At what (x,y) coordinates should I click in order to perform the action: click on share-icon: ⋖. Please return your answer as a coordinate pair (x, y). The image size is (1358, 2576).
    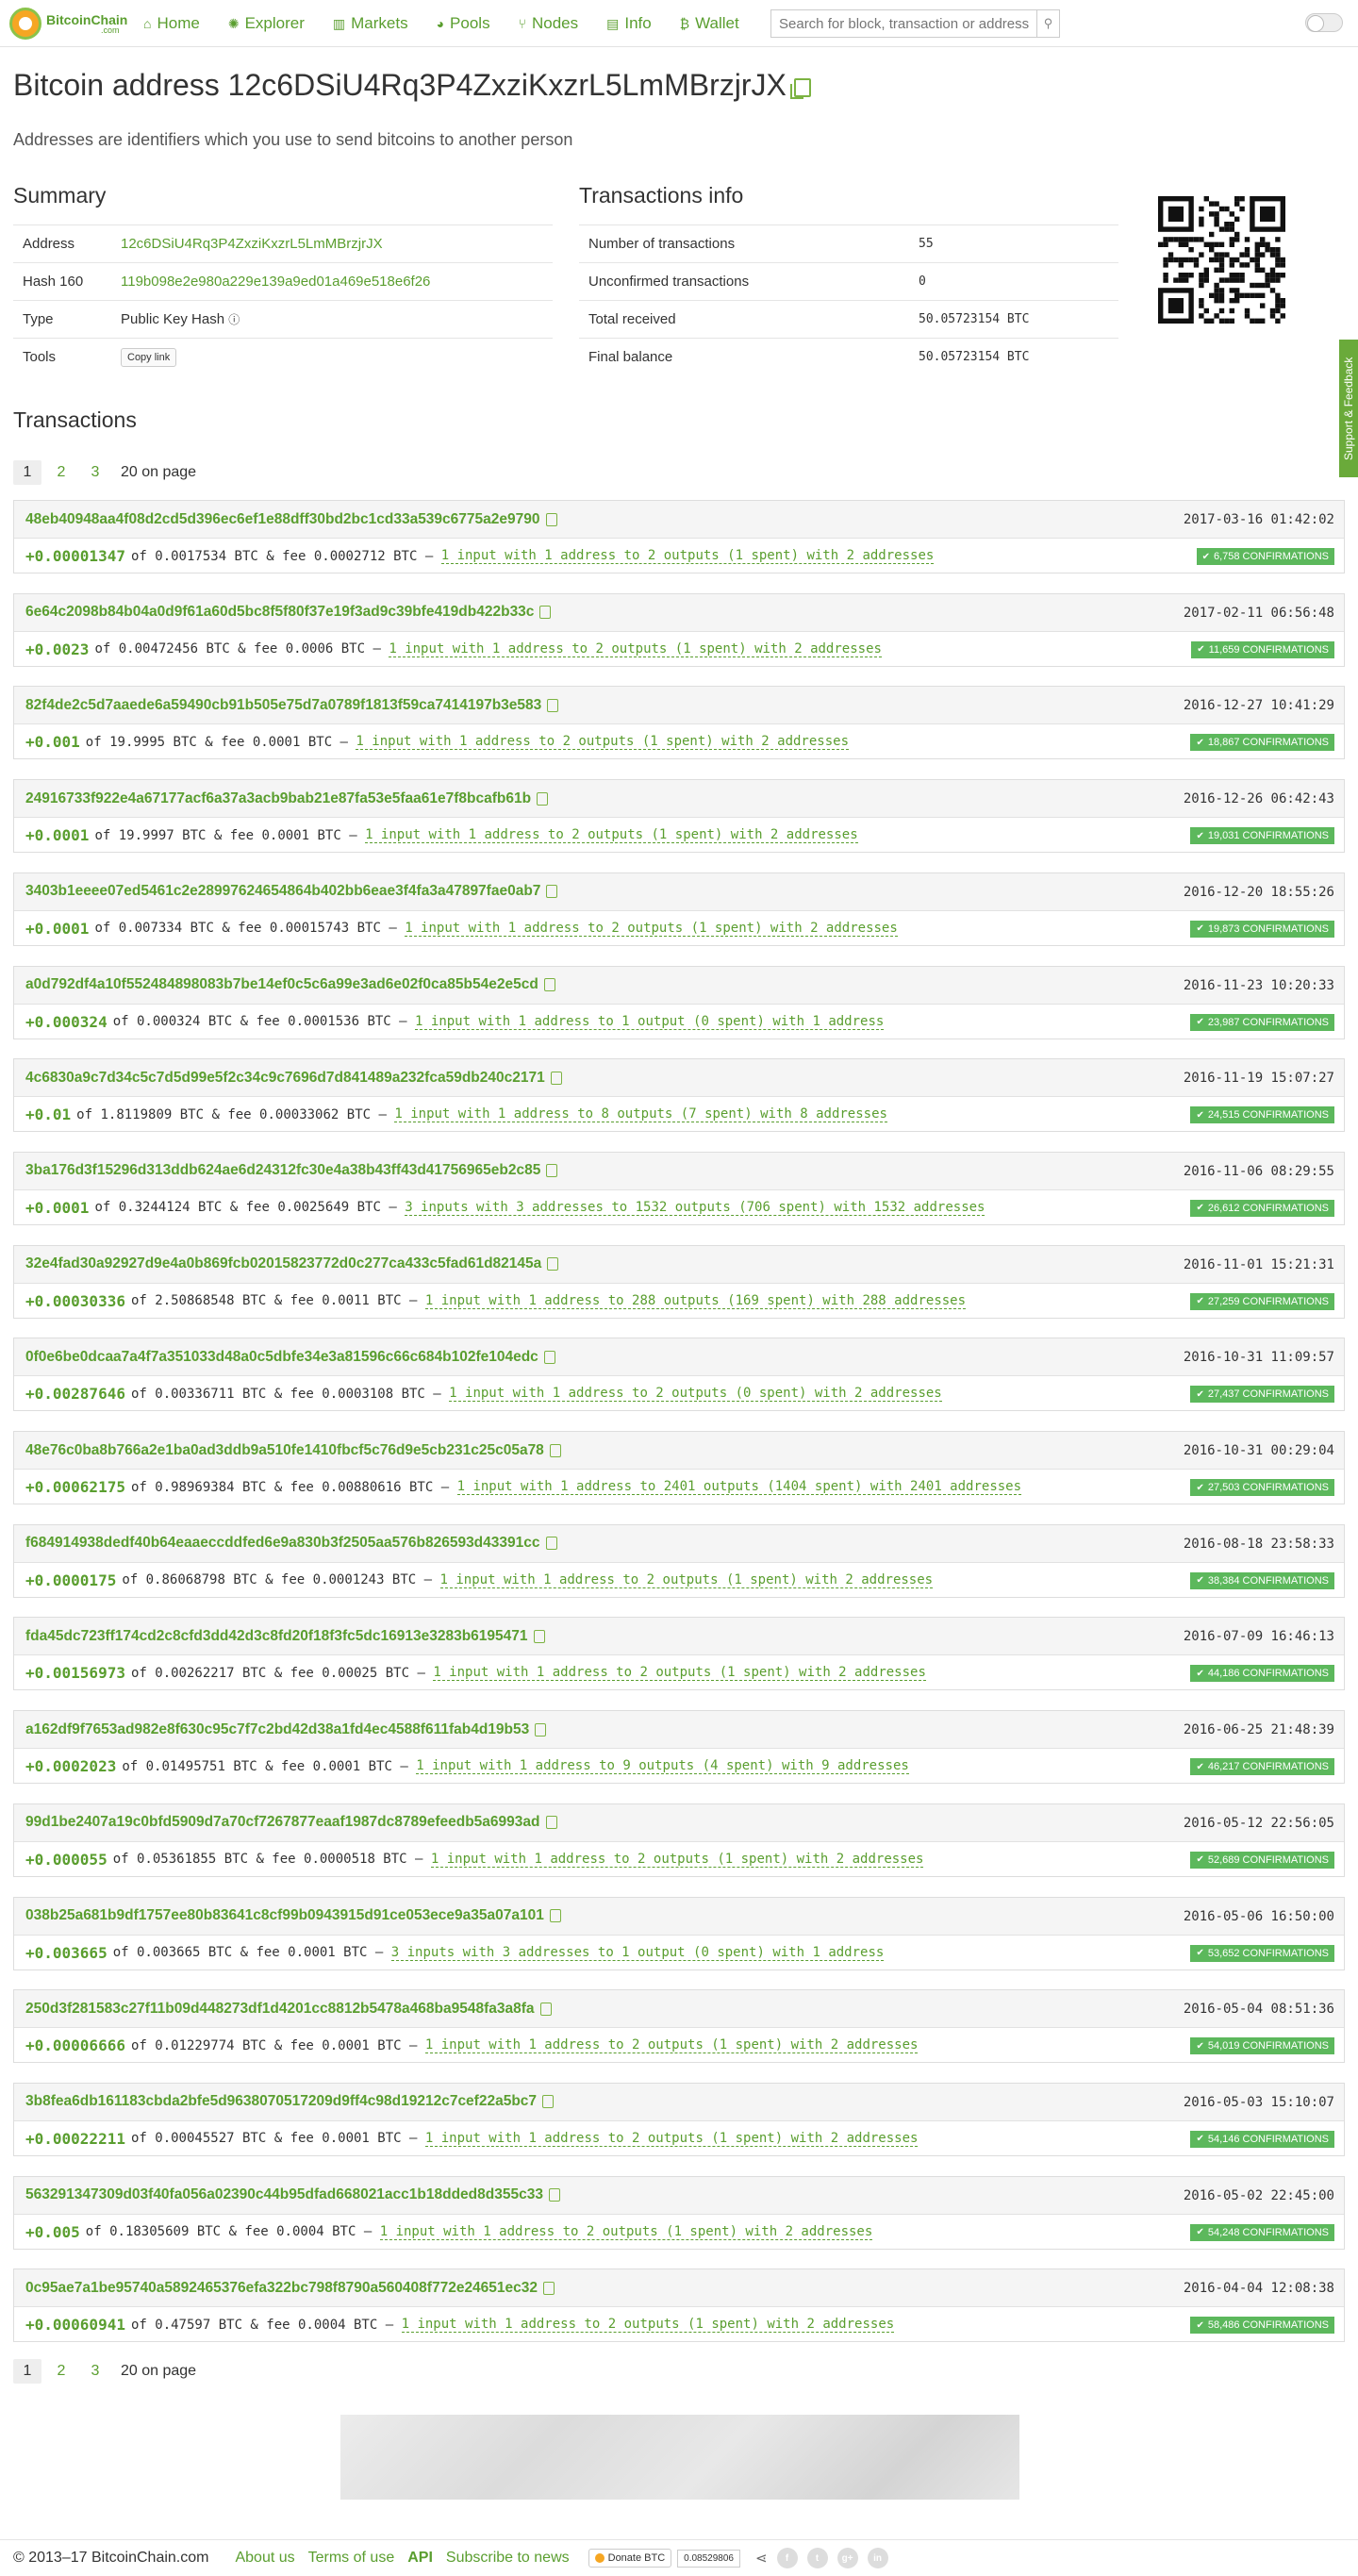
    Looking at the image, I should click on (761, 2559).